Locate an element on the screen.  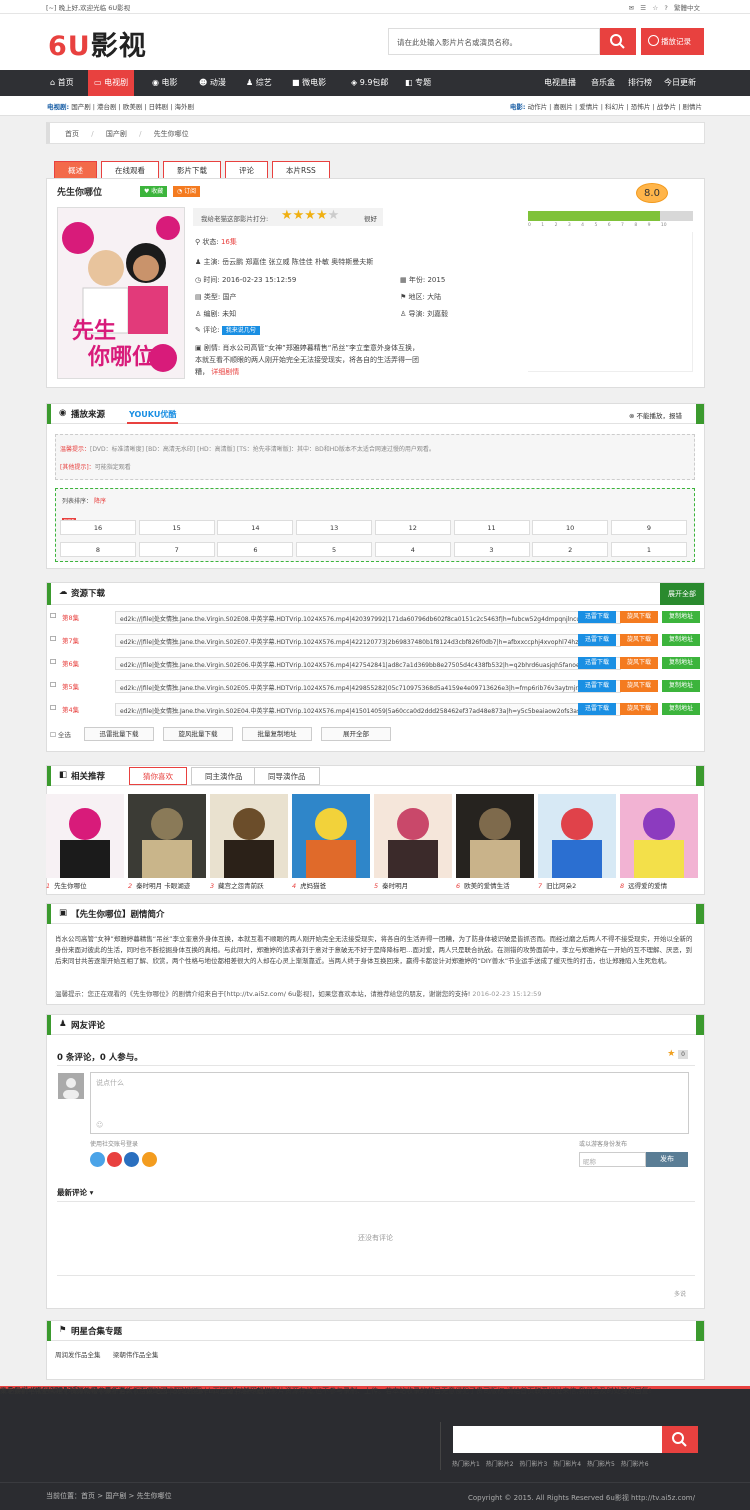
batch-whirl-button: 旋风批量下载 is located at coordinates (198, 734).